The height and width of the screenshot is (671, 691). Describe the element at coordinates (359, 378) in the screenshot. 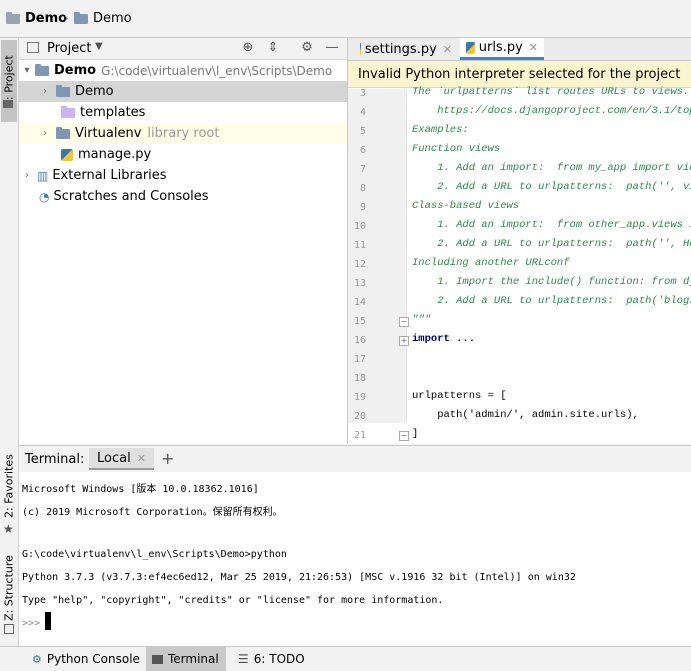

I see `line-number: 18` at that location.